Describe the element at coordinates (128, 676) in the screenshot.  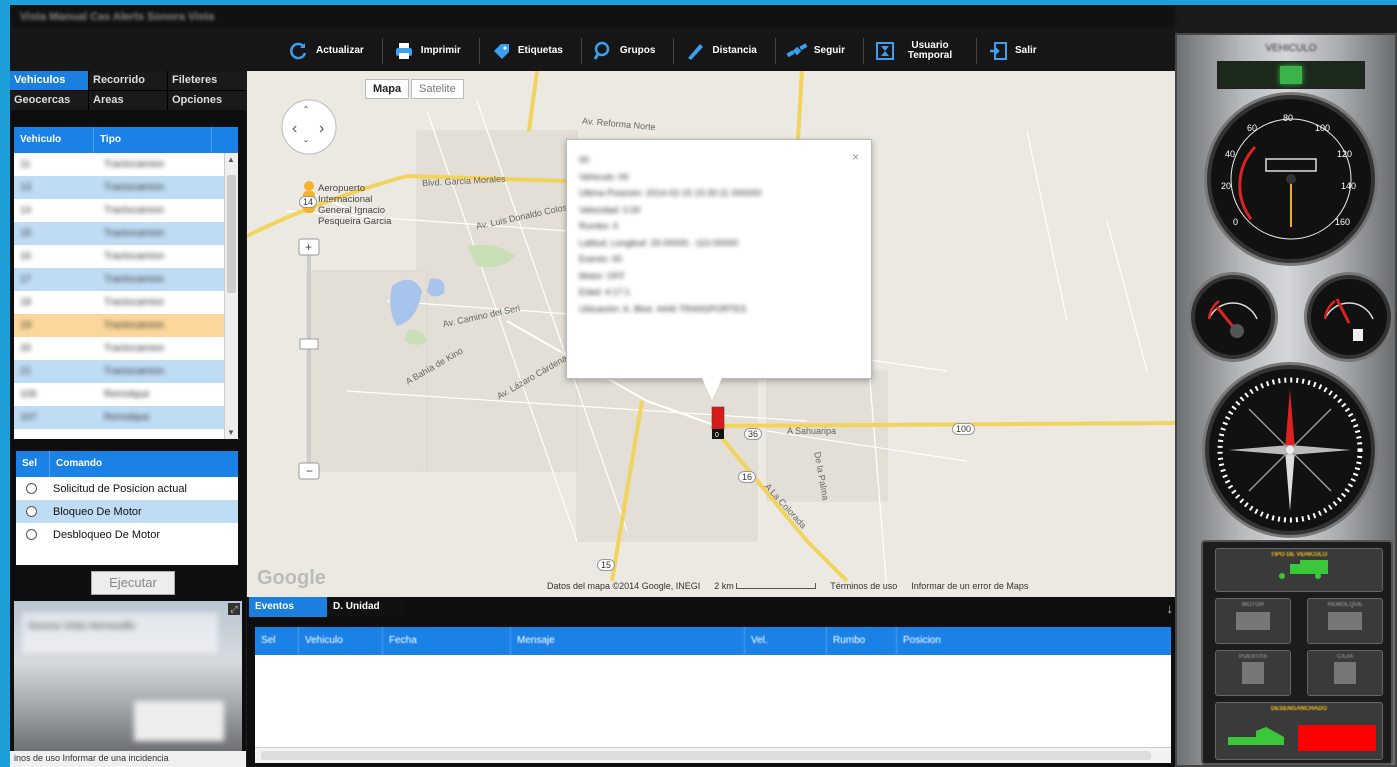
I see `street-view-thumbnail: Sonora Vista Hermosillo ⤢` at that location.